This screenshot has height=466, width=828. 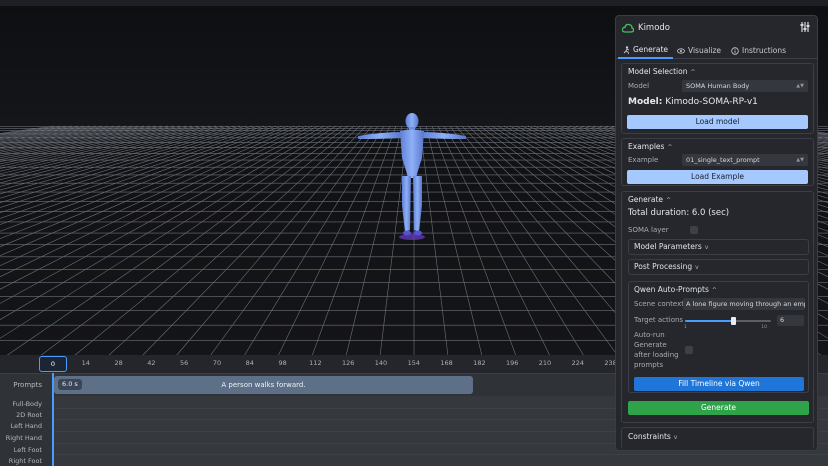 I want to click on prompt-segment-text: A person walks forward., so click(x=263, y=385).